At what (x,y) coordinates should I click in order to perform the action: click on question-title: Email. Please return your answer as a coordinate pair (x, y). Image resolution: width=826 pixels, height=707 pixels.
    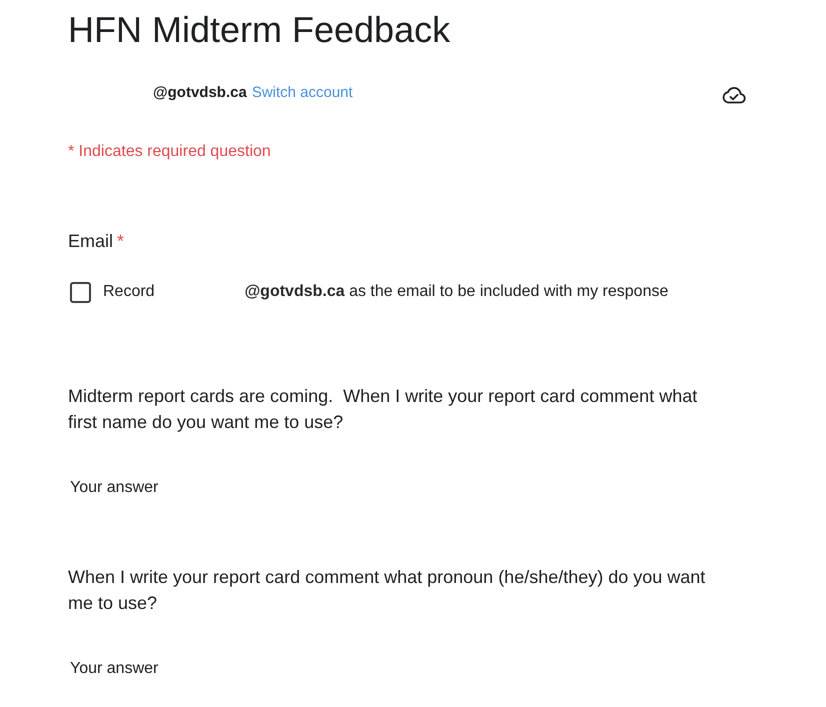
    Looking at the image, I should click on (91, 241).